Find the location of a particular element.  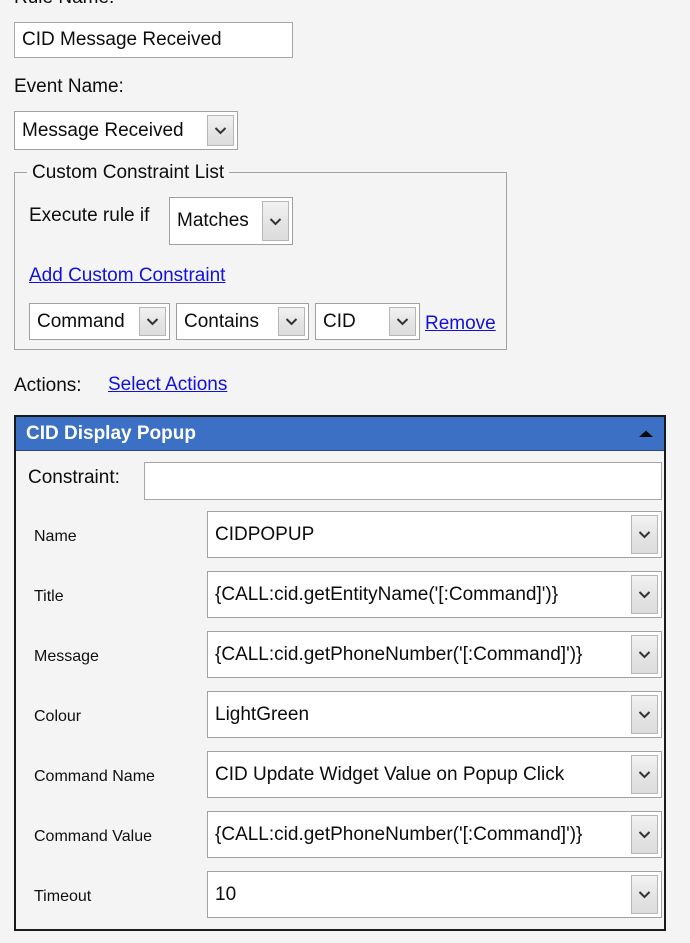

field-value-title: {CALL:cid.getEntityName('[:Command]')} is located at coordinates (387, 594).